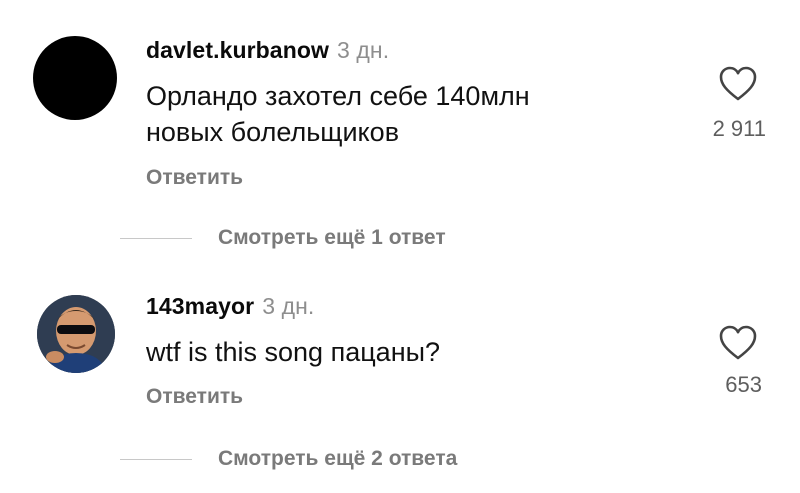  I want to click on username: 143mayor, so click(200, 306).